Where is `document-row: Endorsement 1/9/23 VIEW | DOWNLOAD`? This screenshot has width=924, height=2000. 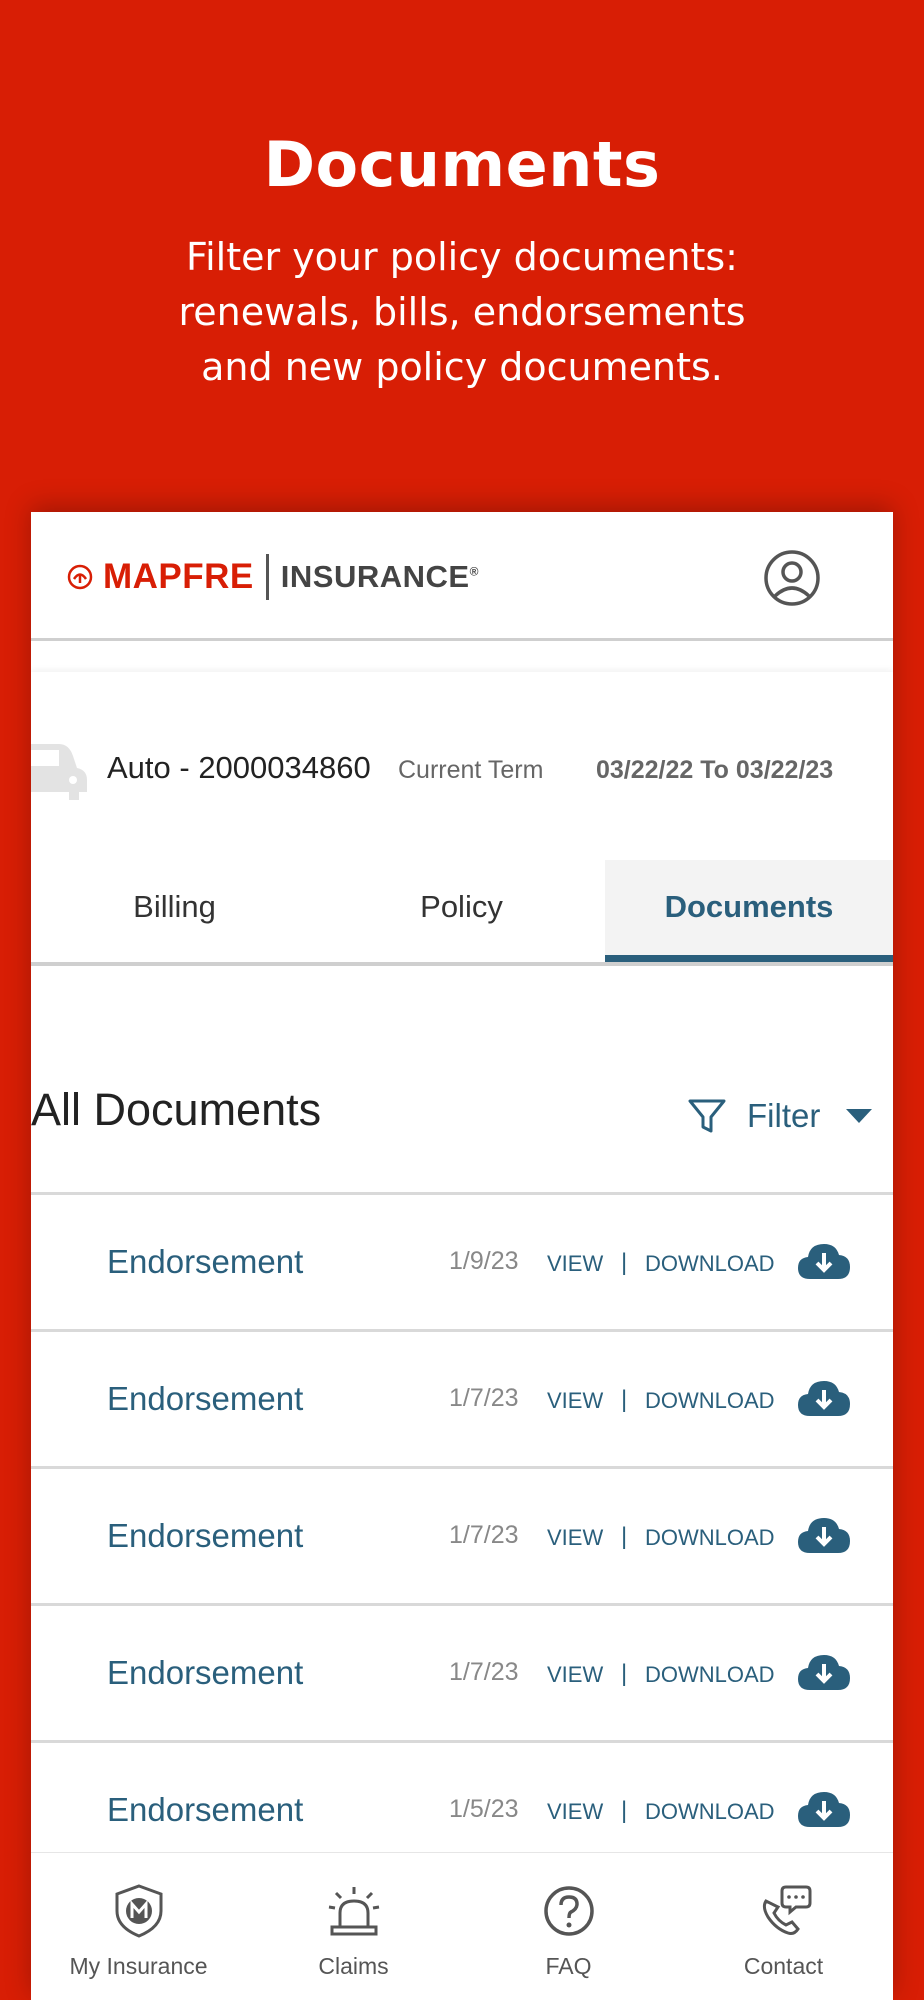 document-row: Endorsement 1/9/23 VIEW | DOWNLOAD is located at coordinates (462, 1260).